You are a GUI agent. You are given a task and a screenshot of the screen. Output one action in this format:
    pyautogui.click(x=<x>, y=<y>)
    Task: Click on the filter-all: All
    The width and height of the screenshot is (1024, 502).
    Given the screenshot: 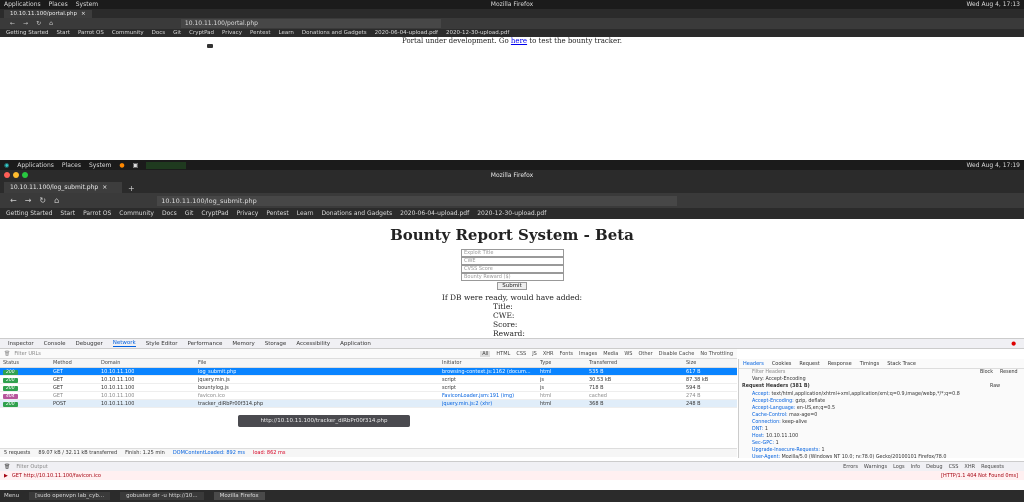 What is the action you would take?
    pyautogui.click(x=485, y=353)
    